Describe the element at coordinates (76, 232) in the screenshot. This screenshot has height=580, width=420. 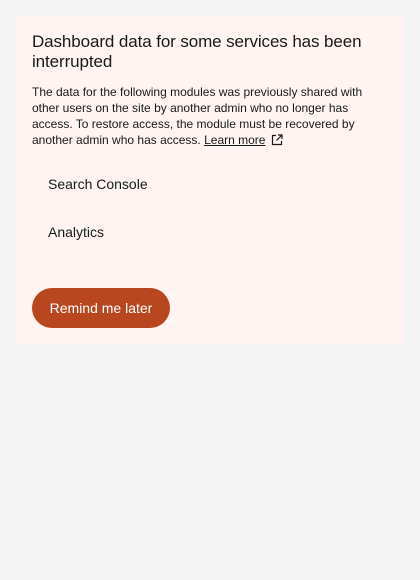
I see `module-item-analytics: Analytics` at that location.